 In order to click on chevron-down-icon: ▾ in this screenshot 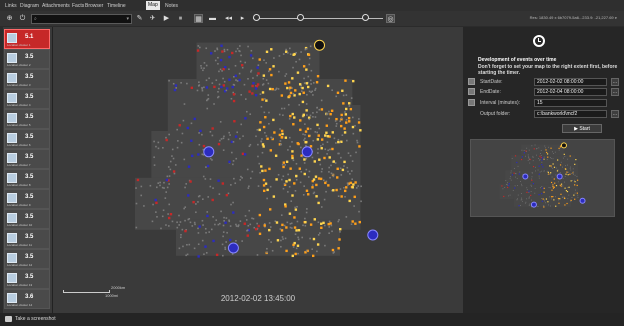, I will do `click(127, 19)`.